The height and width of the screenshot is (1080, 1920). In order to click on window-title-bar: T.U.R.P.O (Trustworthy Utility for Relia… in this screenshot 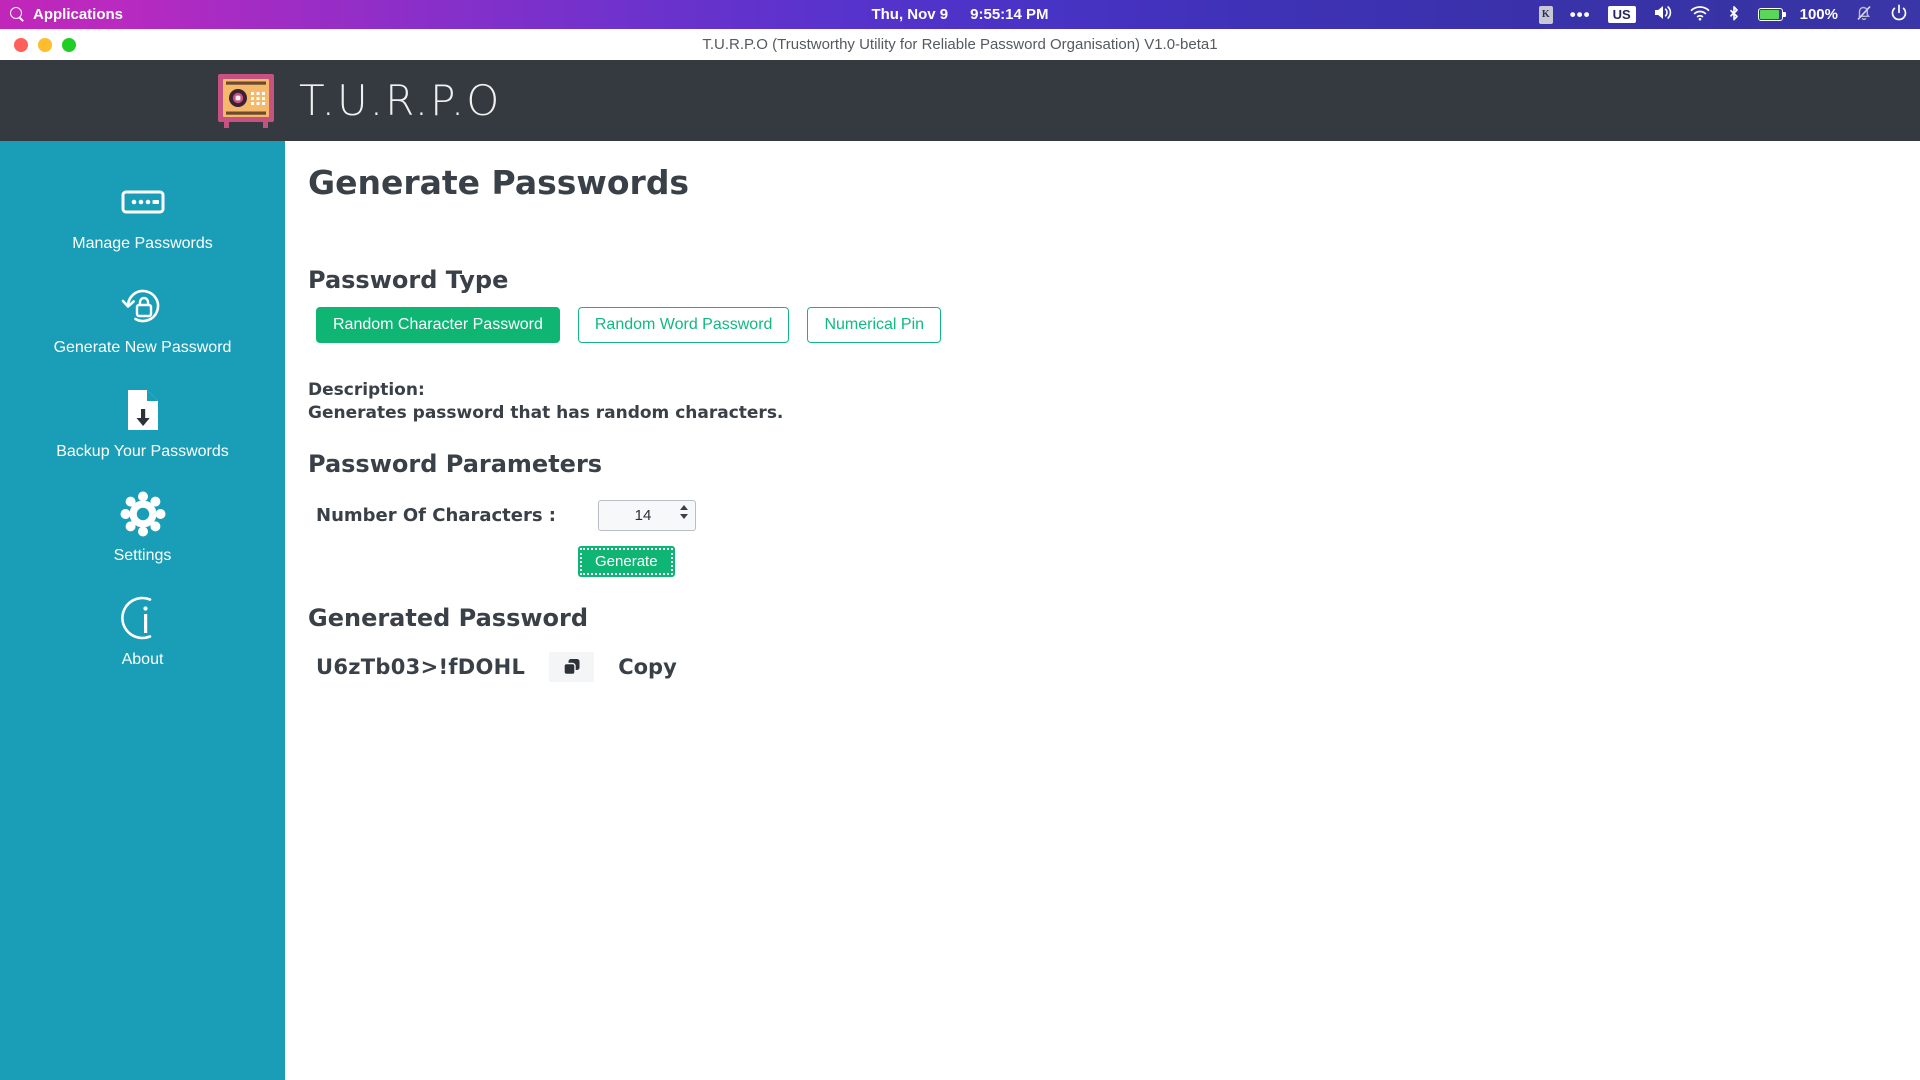, I will do `click(960, 44)`.